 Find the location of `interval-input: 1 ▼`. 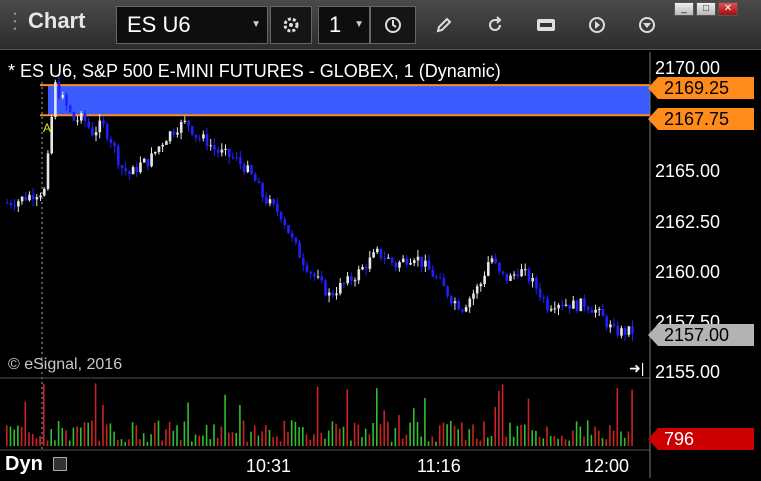

interval-input: 1 ▼ is located at coordinates (344, 25).